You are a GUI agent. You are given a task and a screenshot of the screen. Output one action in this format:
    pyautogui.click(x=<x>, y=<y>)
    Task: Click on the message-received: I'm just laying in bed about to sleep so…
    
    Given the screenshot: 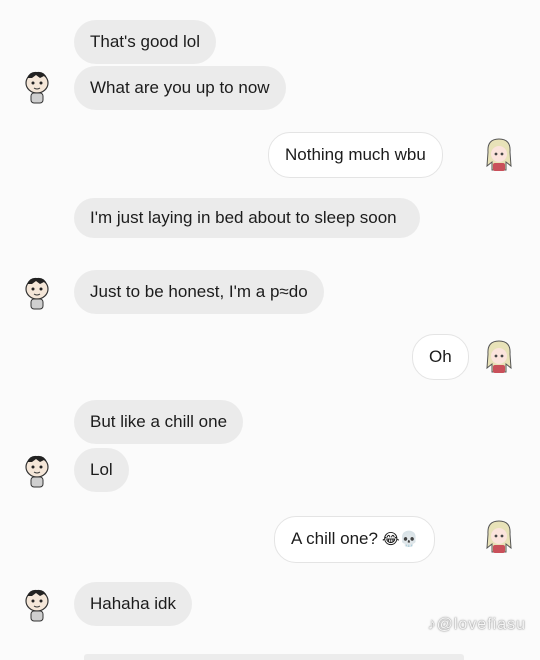 What is the action you would take?
    pyautogui.click(x=247, y=218)
    